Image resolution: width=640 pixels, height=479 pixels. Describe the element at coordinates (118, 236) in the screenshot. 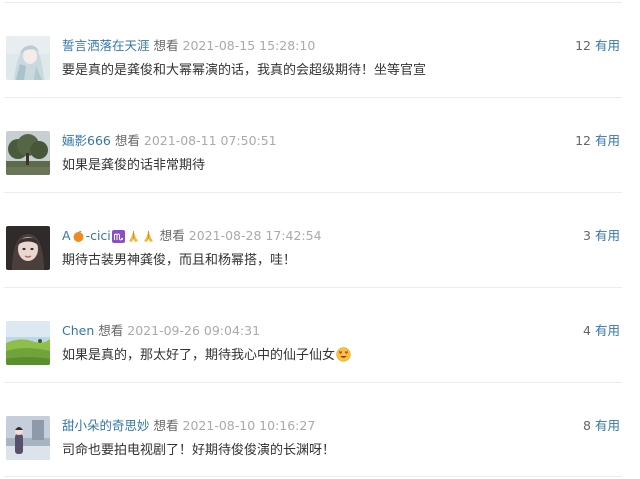

I see `scorpio-icon` at that location.